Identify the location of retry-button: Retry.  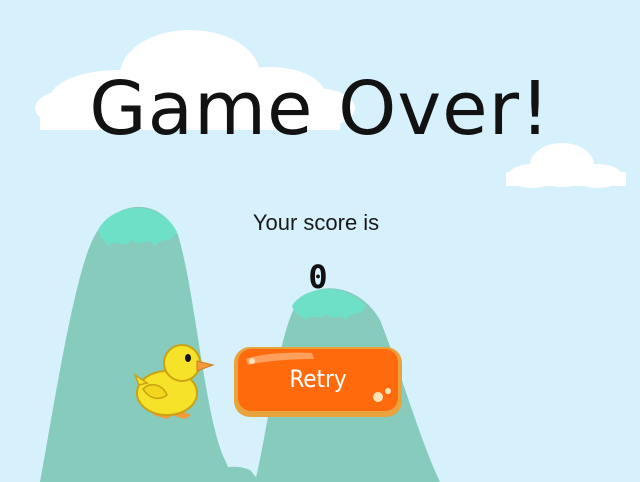
(318, 381).